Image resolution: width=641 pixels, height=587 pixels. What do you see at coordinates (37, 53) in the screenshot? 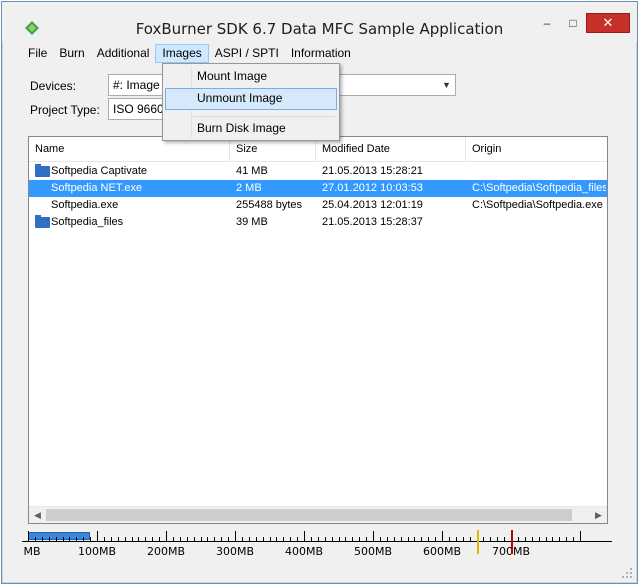
I see `menu-file: File` at bounding box center [37, 53].